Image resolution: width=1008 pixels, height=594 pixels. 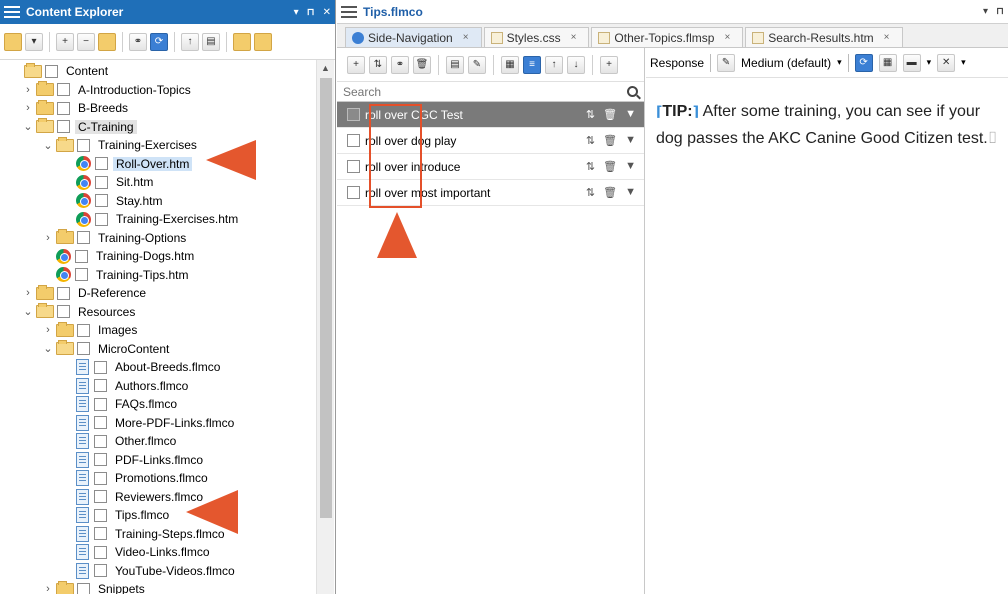 I want to click on tree-item: › Images, so click(x=91, y=330).